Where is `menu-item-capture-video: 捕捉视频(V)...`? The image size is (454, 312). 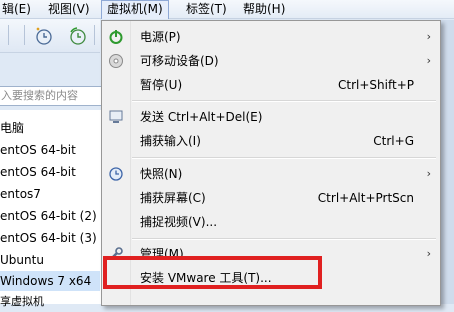 menu-item-capture-video: 捕捉视频(V)... is located at coordinates (271, 222).